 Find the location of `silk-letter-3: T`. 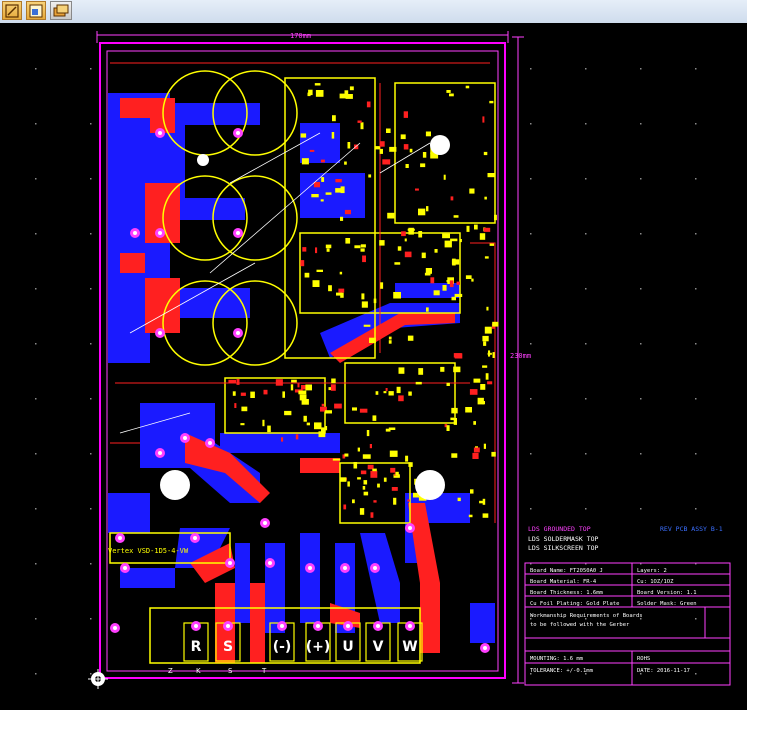

silk-letter-3: T is located at coordinates (264, 671).